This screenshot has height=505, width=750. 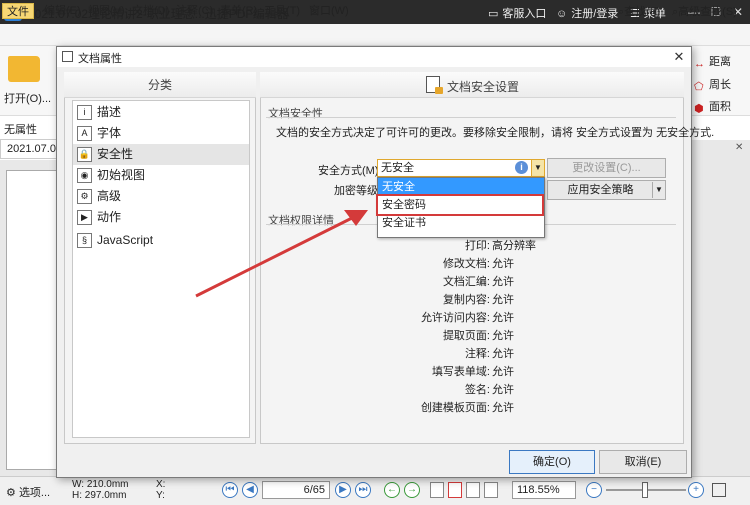 What do you see at coordinates (230, 490) in the screenshot?
I see `first-page-button: ⏮` at bounding box center [230, 490].